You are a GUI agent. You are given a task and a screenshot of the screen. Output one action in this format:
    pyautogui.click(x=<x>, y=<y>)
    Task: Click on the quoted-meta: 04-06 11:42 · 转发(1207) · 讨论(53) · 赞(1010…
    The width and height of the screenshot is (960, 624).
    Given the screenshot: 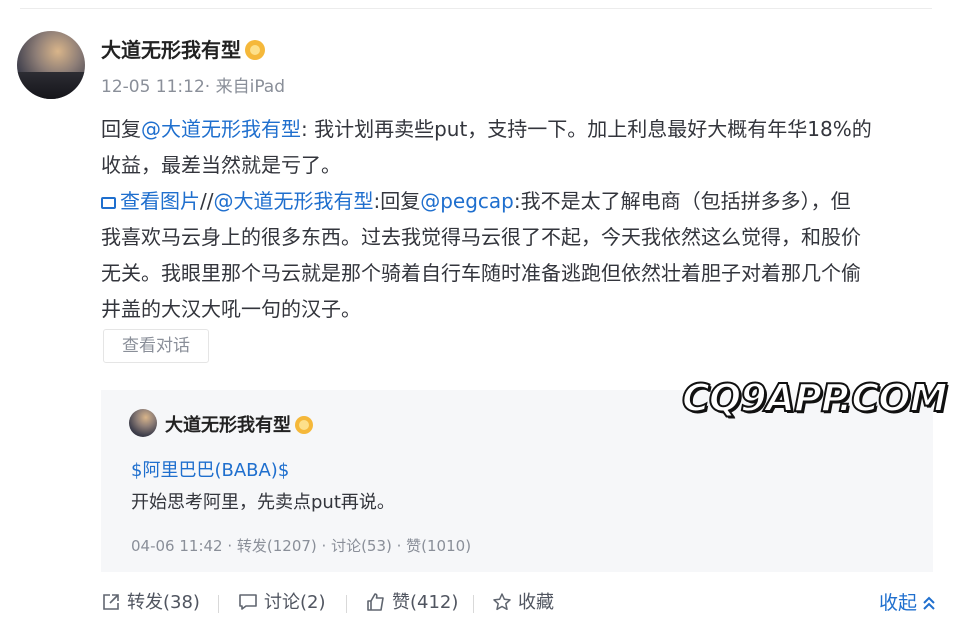 What is the action you would take?
    pyautogui.click(x=301, y=546)
    